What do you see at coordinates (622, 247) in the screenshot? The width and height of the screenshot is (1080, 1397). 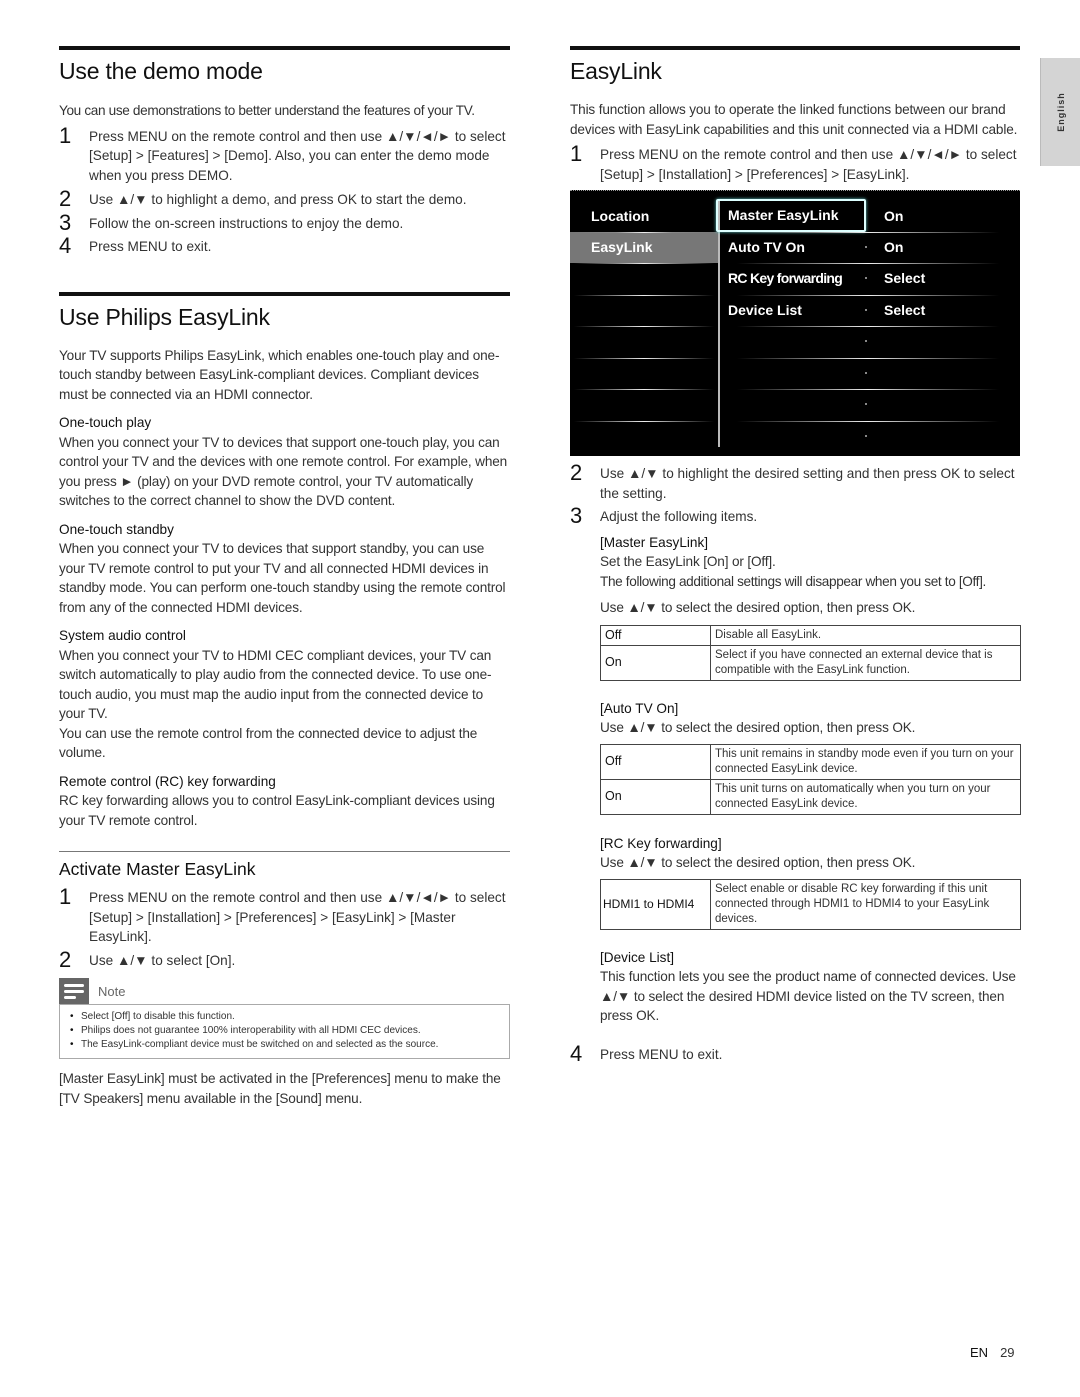 I see `osd-left-item-label: EasyLink` at bounding box center [622, 247].